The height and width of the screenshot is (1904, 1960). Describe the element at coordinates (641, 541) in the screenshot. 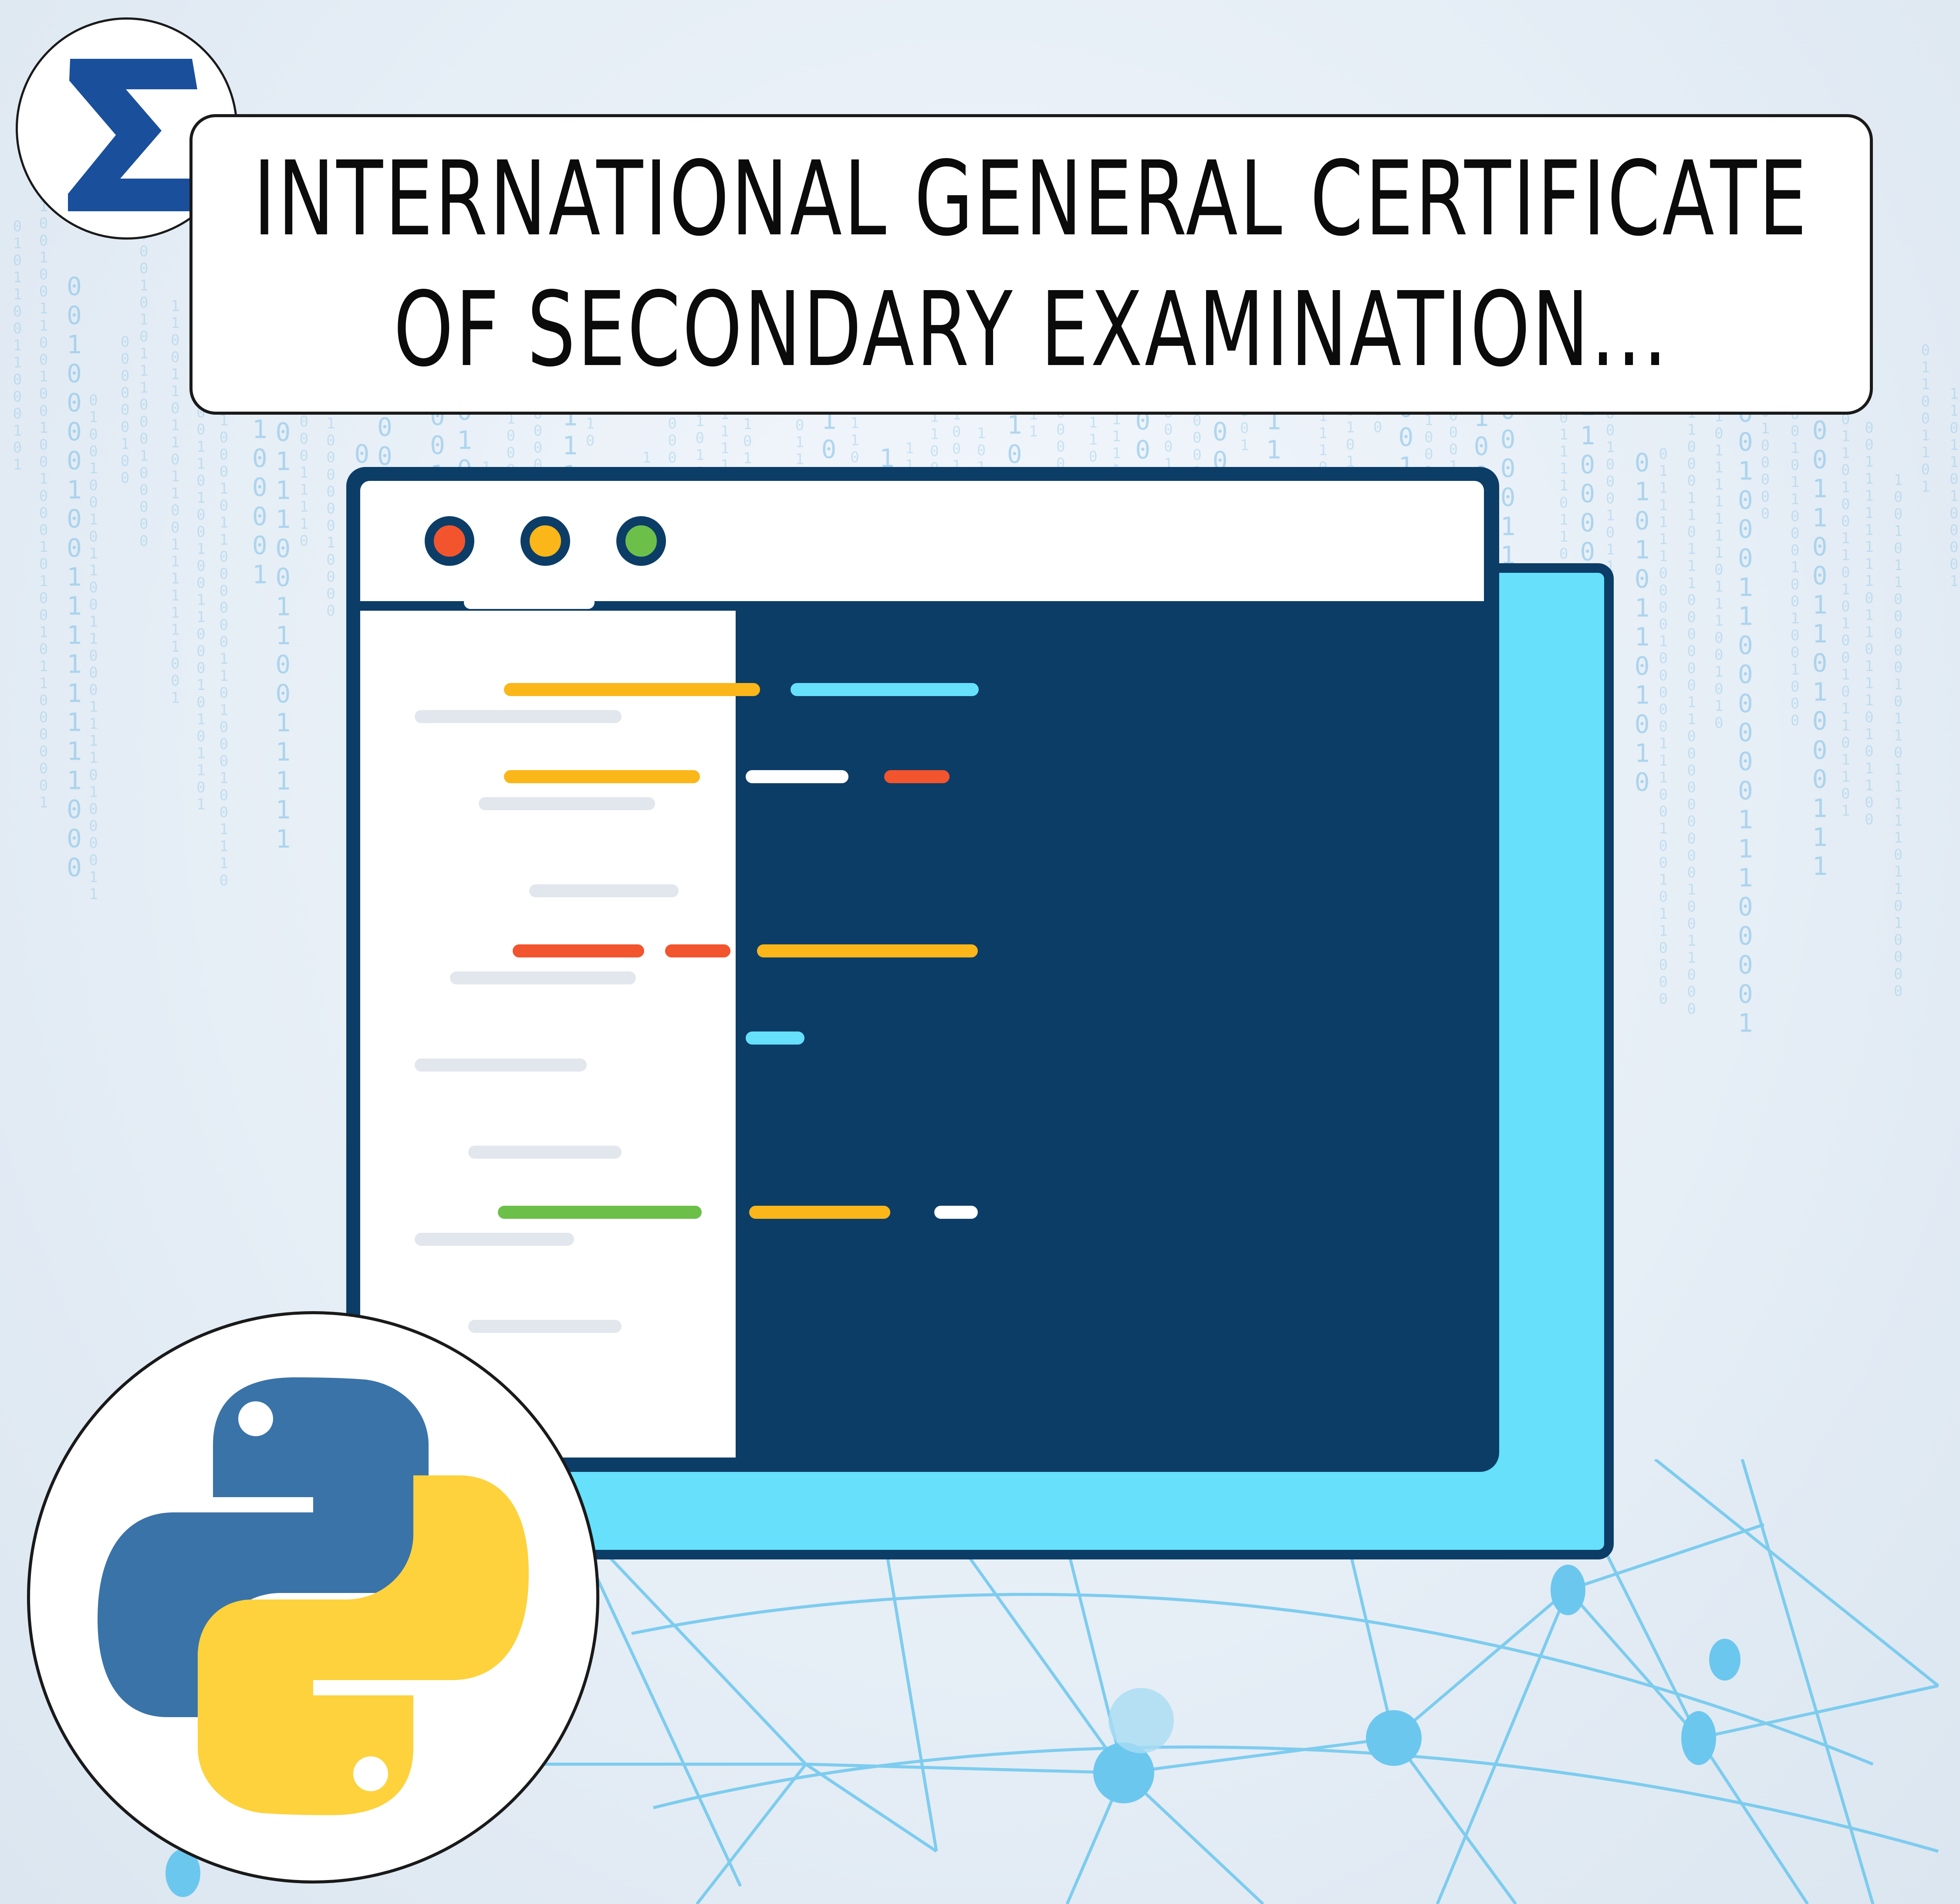

I see `maximize-dot-icon` at that location.